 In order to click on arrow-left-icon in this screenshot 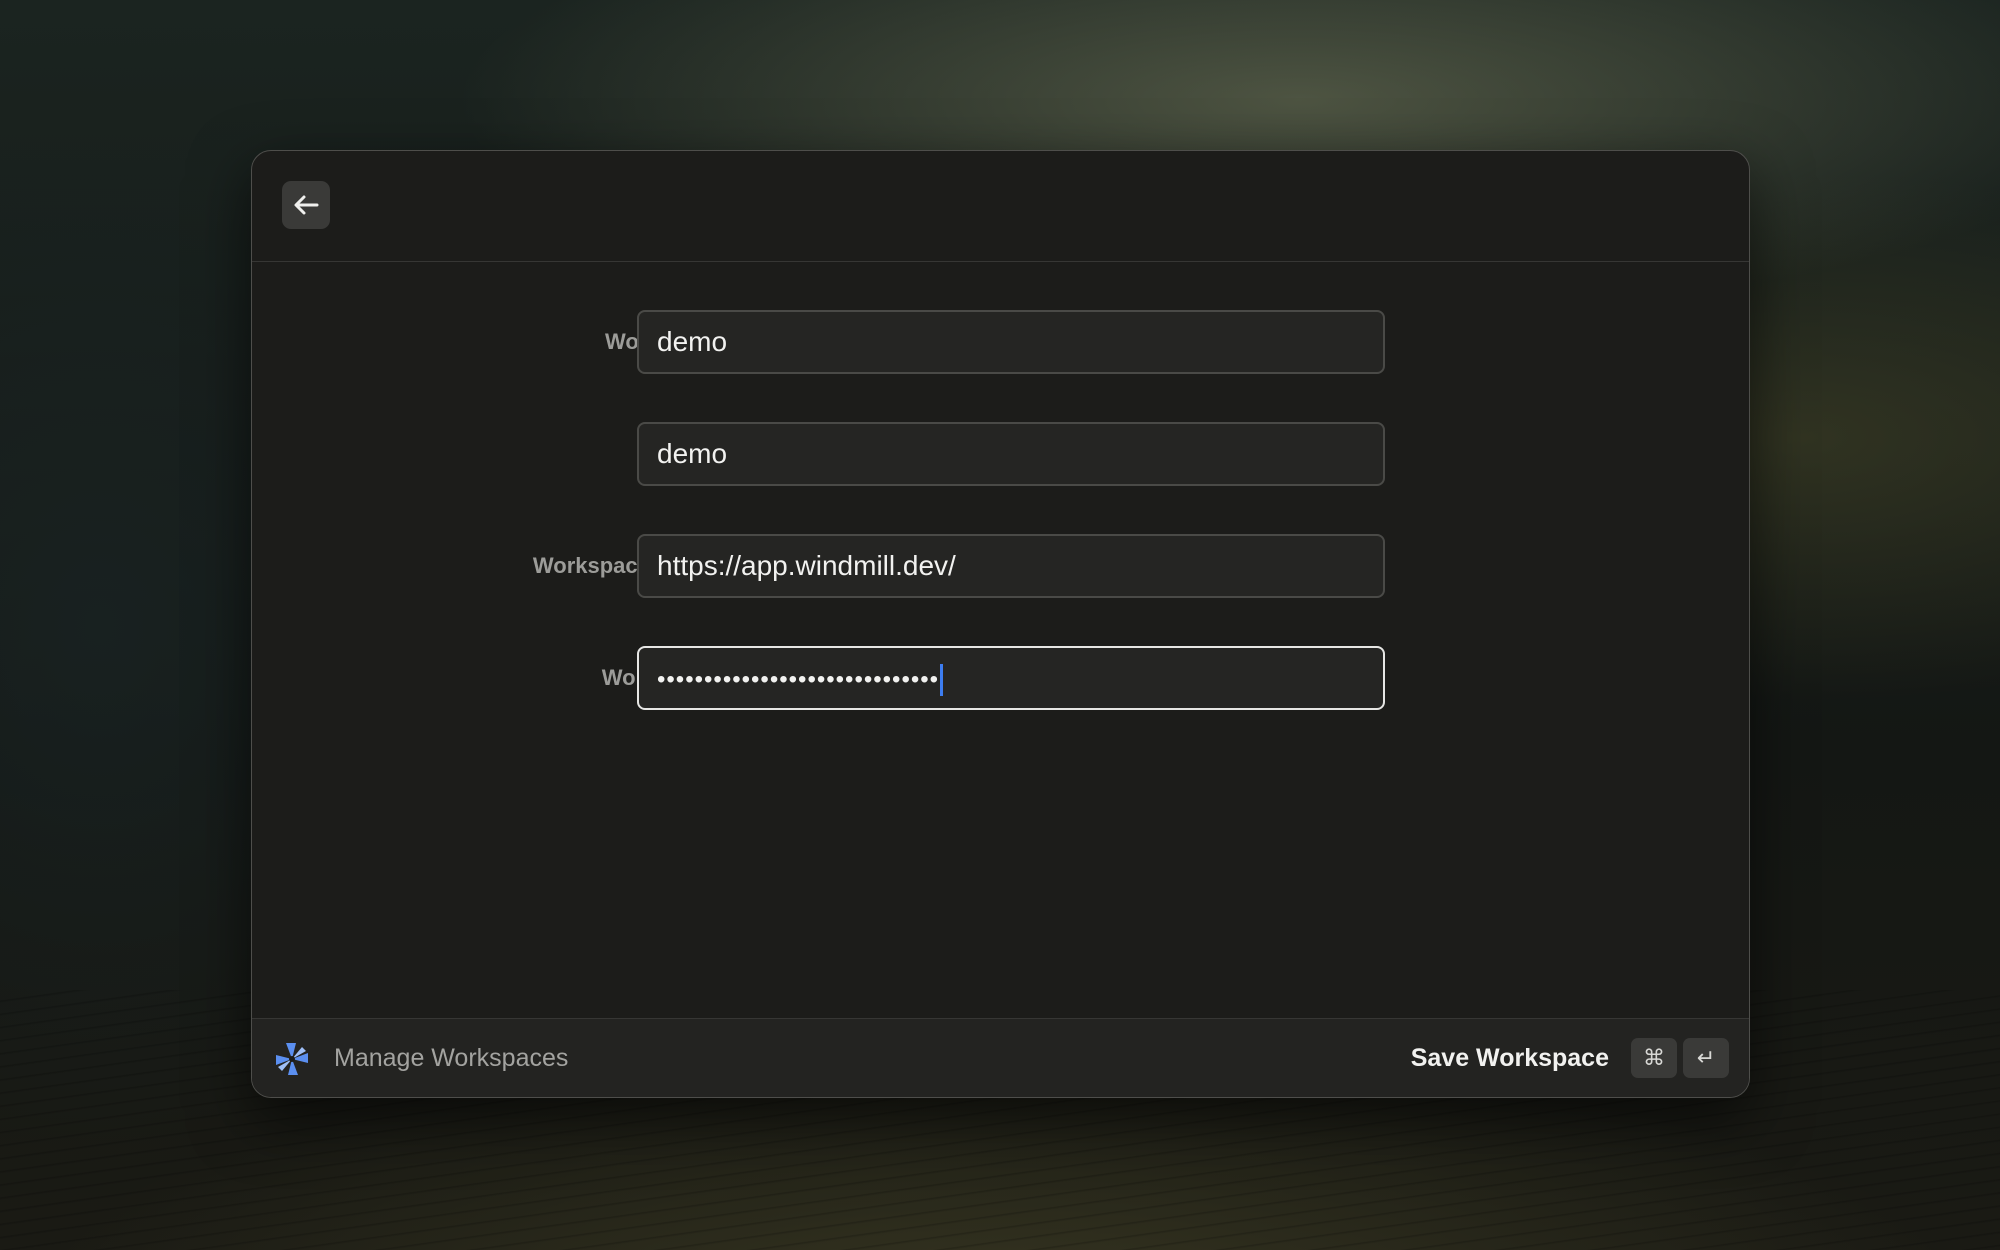, I will do `click(306, 205)`.